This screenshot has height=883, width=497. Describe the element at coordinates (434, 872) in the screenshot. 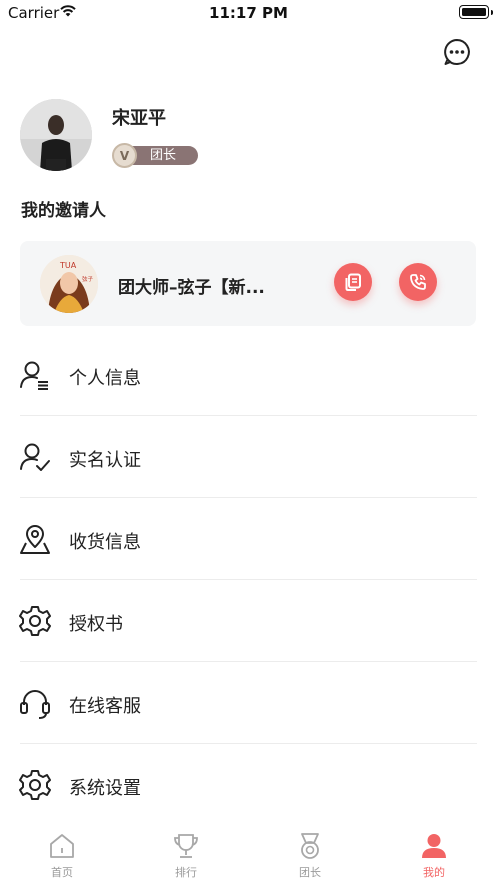

I see `tab-label: 我的` at that location.